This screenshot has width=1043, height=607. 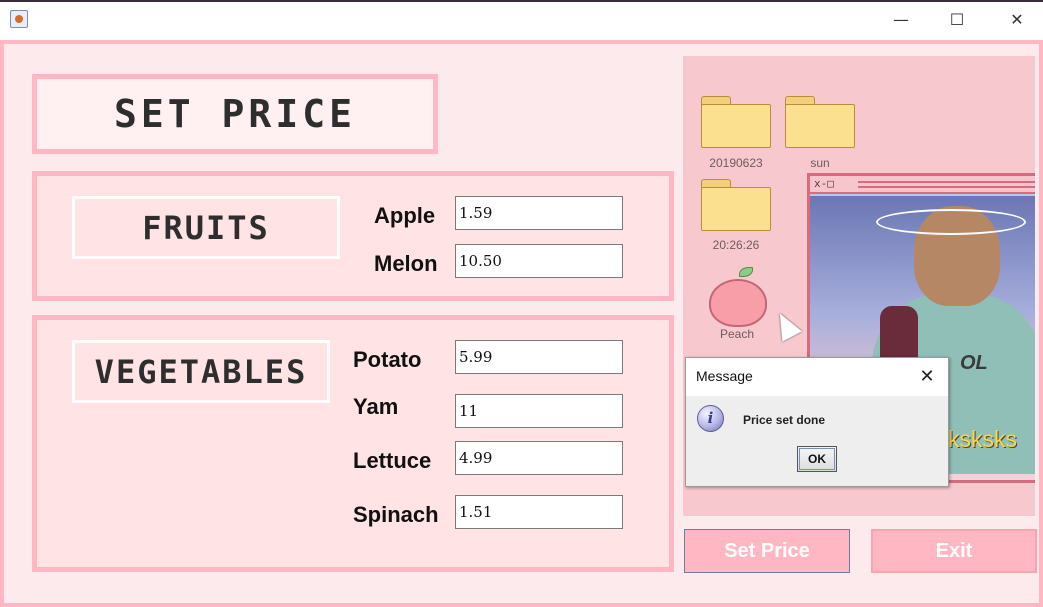 I want to click on spinach-label: Spinach, so click(x=396, y=514).